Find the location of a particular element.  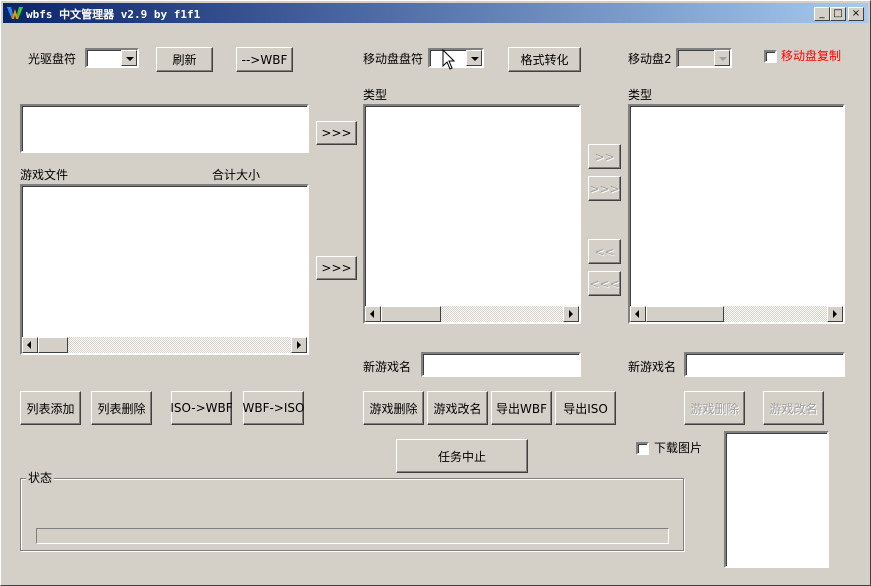

move-all-right-button: >>> is located at coordinates (604, 188).